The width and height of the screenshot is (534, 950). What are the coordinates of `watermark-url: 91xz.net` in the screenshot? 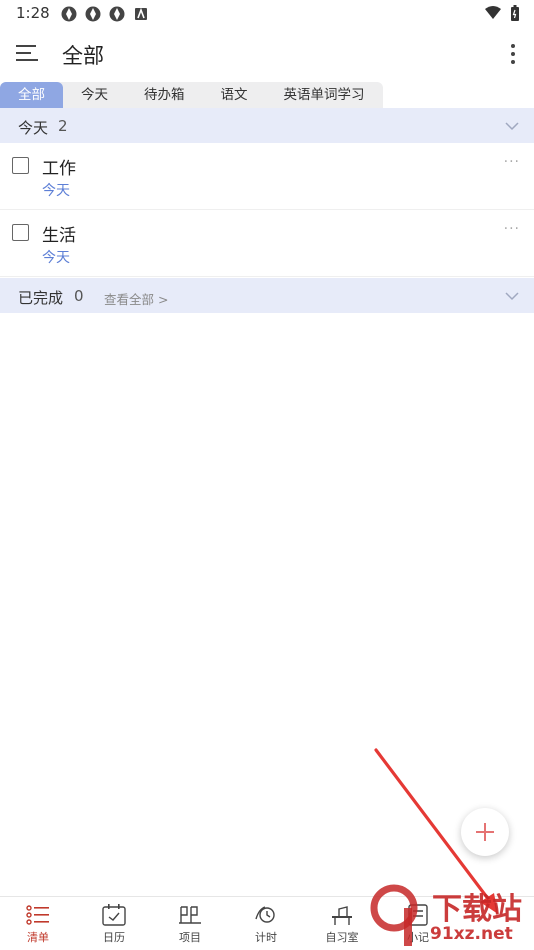 It's located at (471, 934).